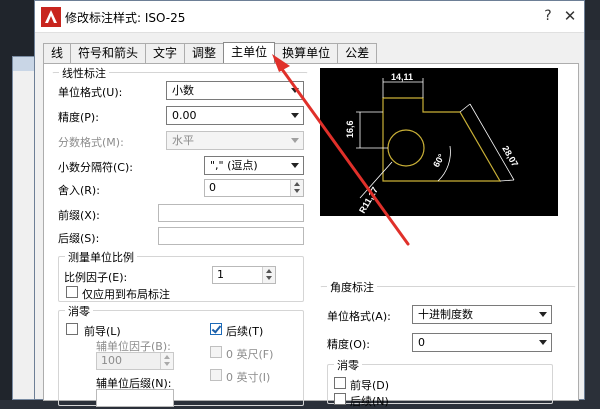 Image resolution: width=600 pixels, height=409 pixels. Describe the element at coordinates (482, 342) in the screenshot. I see `angular-precision-select: 0` at that location.